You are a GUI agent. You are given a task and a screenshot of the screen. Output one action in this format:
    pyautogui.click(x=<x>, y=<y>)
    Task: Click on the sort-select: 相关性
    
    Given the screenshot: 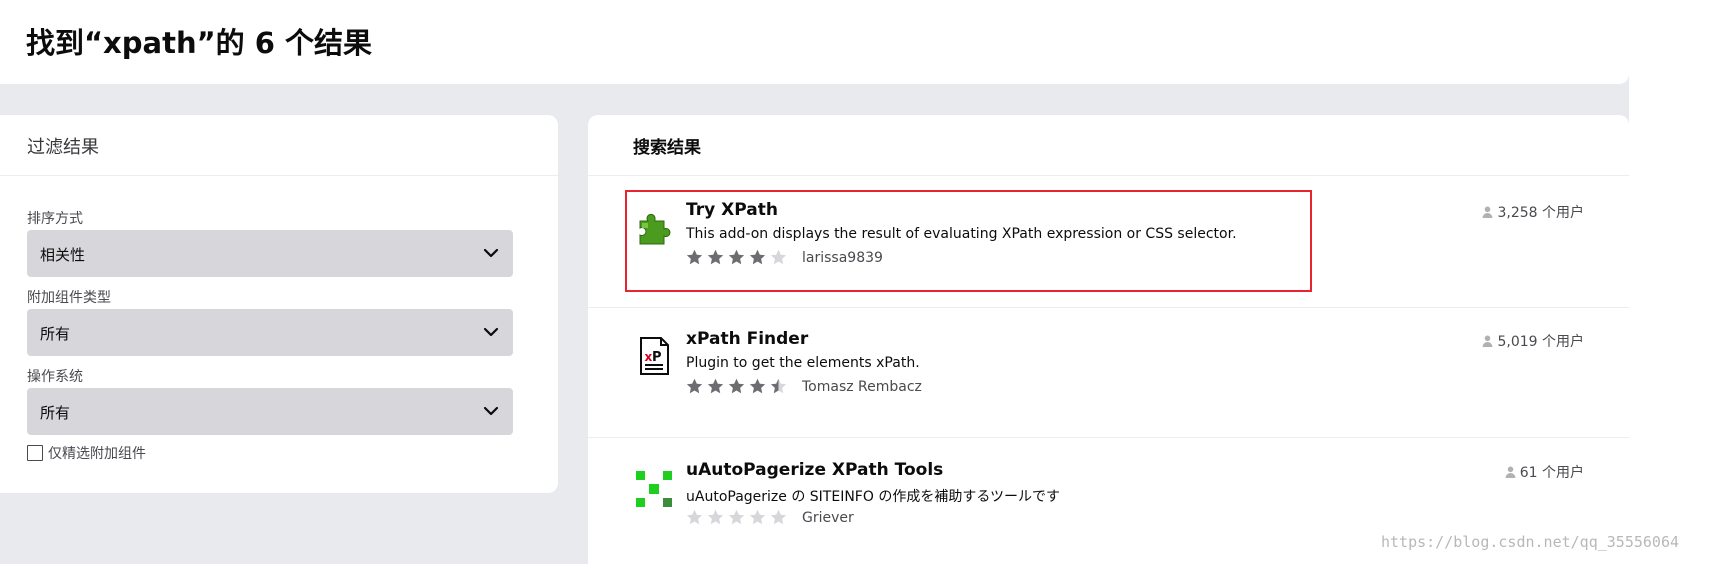 What is the action you would take?
    pyautogui.click(x=270, y=253)
    